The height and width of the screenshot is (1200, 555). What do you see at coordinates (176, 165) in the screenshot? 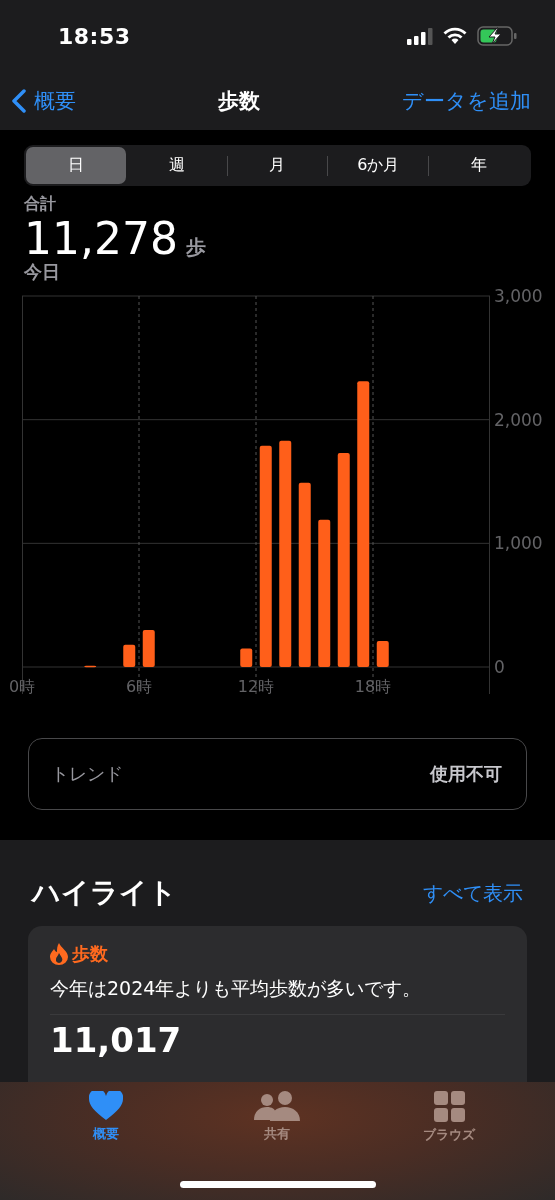
I see `period-segment: 週` at bounding box center [176, 165].